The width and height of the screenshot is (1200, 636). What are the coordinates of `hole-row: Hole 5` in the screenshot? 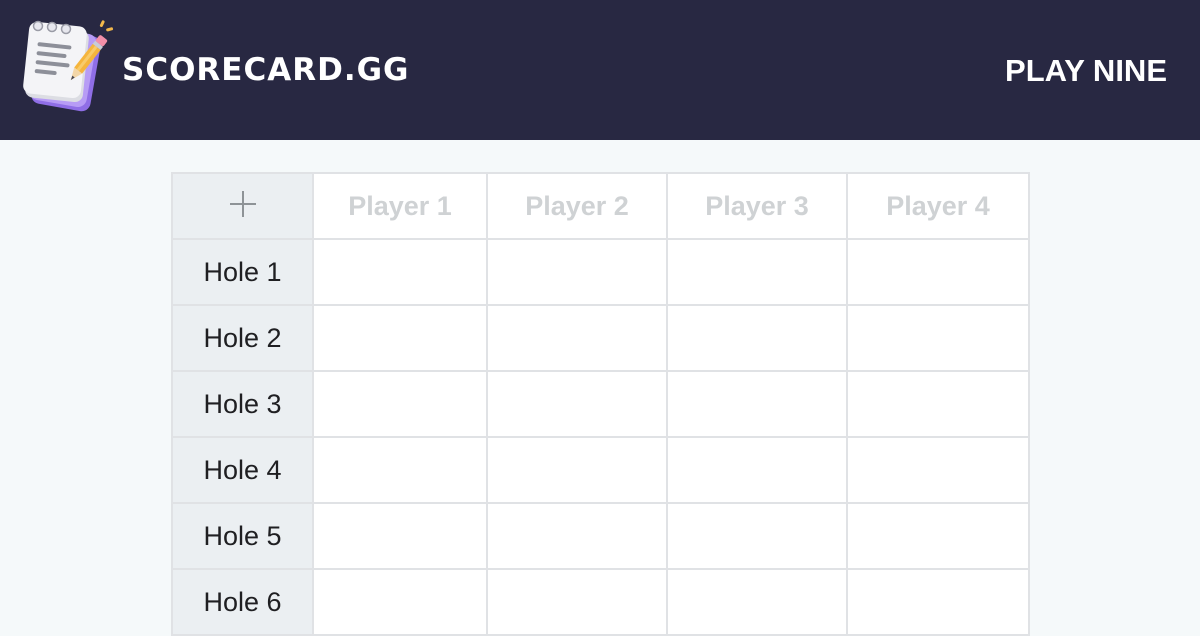 It's located at (600, 536).